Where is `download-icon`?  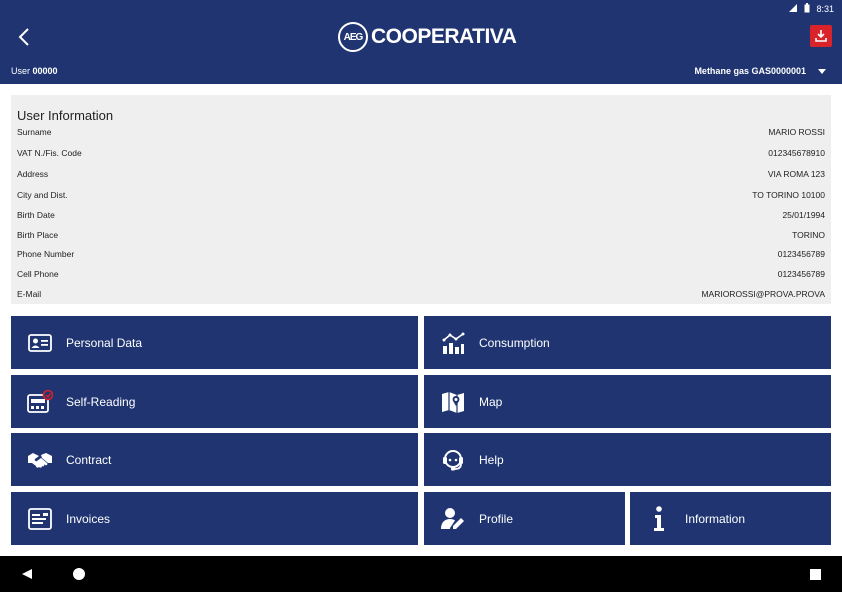
download-icon is located at coordinates (821, 36).